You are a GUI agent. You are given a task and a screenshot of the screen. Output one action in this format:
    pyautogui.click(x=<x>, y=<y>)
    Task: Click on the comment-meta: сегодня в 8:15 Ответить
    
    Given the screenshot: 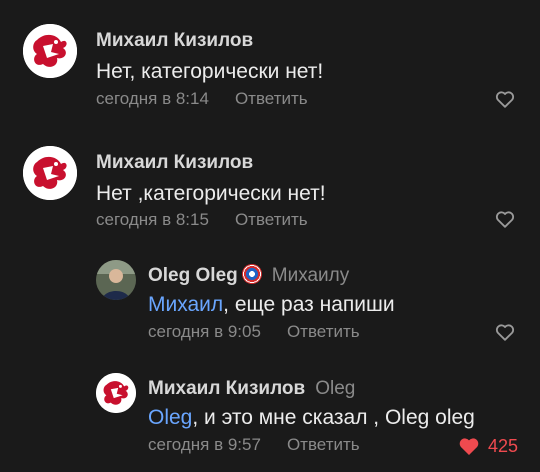 What is the action you would take?
    pyautogui.click(x=202, y=220)
    